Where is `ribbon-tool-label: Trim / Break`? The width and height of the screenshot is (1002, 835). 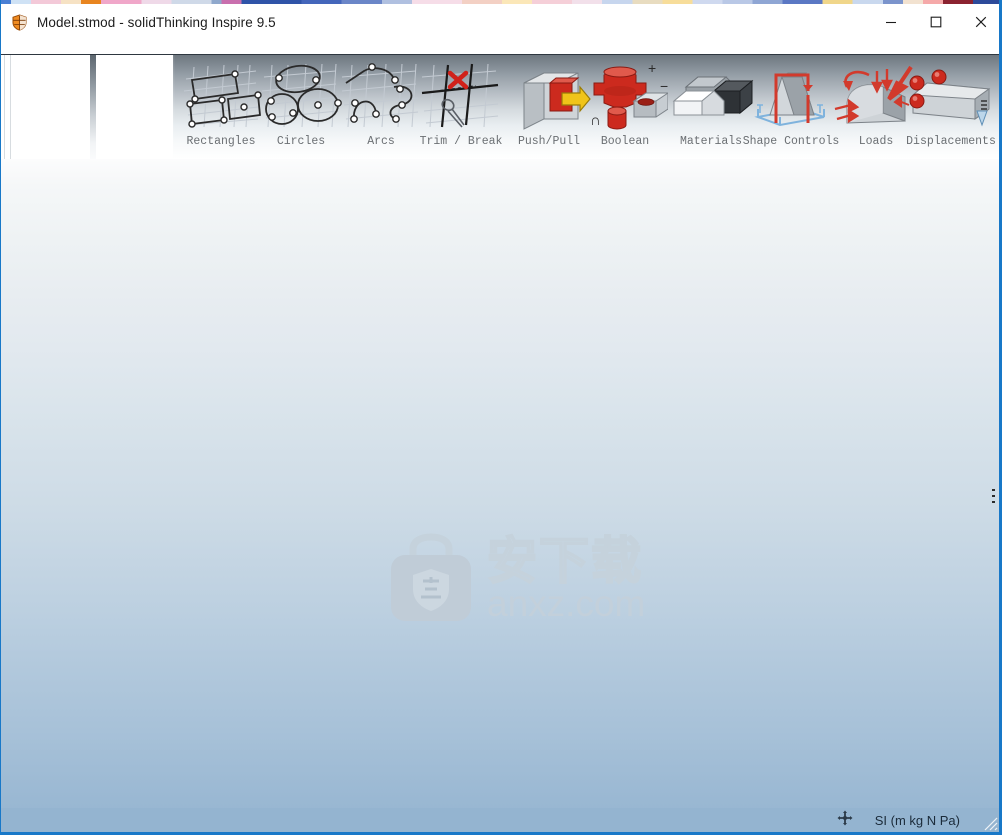 ribbon-tool-label: Trim / Break is located at coordinates (461, 141).